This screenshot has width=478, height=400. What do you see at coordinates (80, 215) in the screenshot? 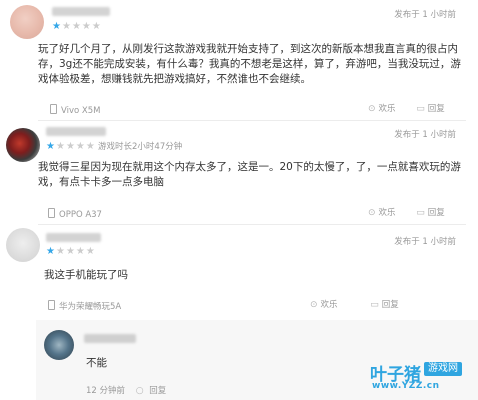
I see `device-name: OPPO A37` at bounding box center [80, 215].